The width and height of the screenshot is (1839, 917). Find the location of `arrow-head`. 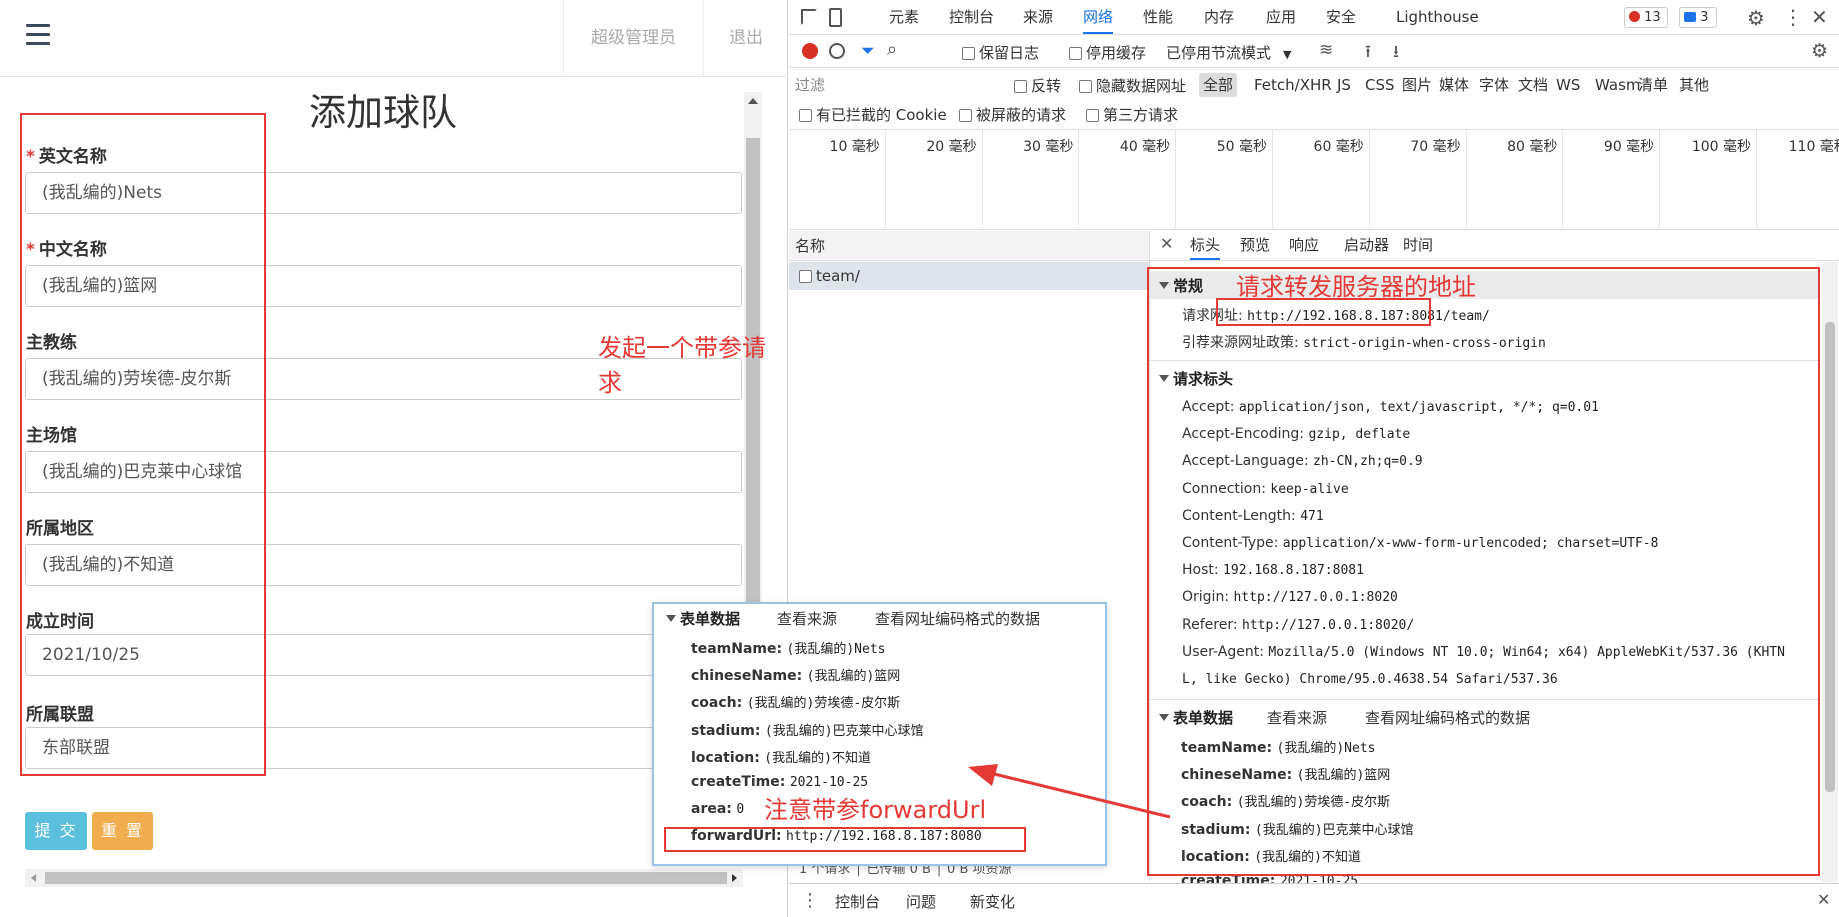

arrow-head is located at coordinates (983, 775).